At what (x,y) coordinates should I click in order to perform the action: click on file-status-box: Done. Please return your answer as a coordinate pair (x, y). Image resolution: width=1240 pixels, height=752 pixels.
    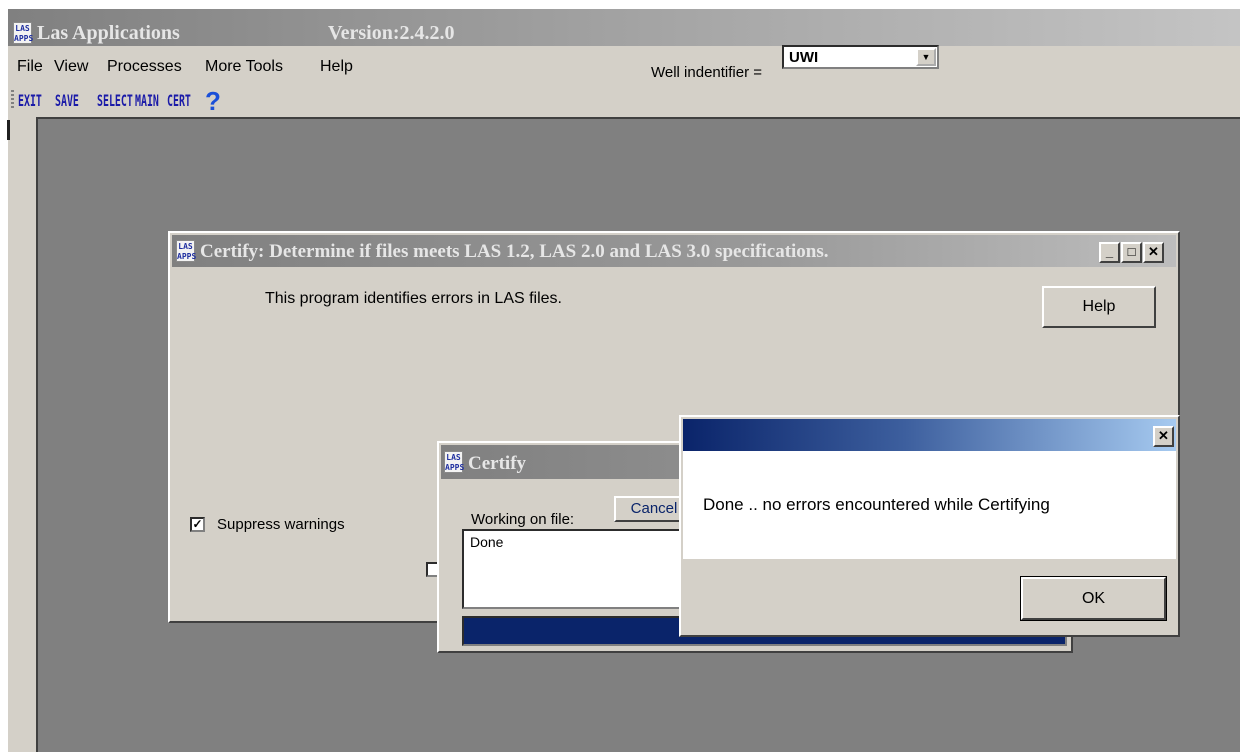
    Looking at the image, I should click on (582, 569).